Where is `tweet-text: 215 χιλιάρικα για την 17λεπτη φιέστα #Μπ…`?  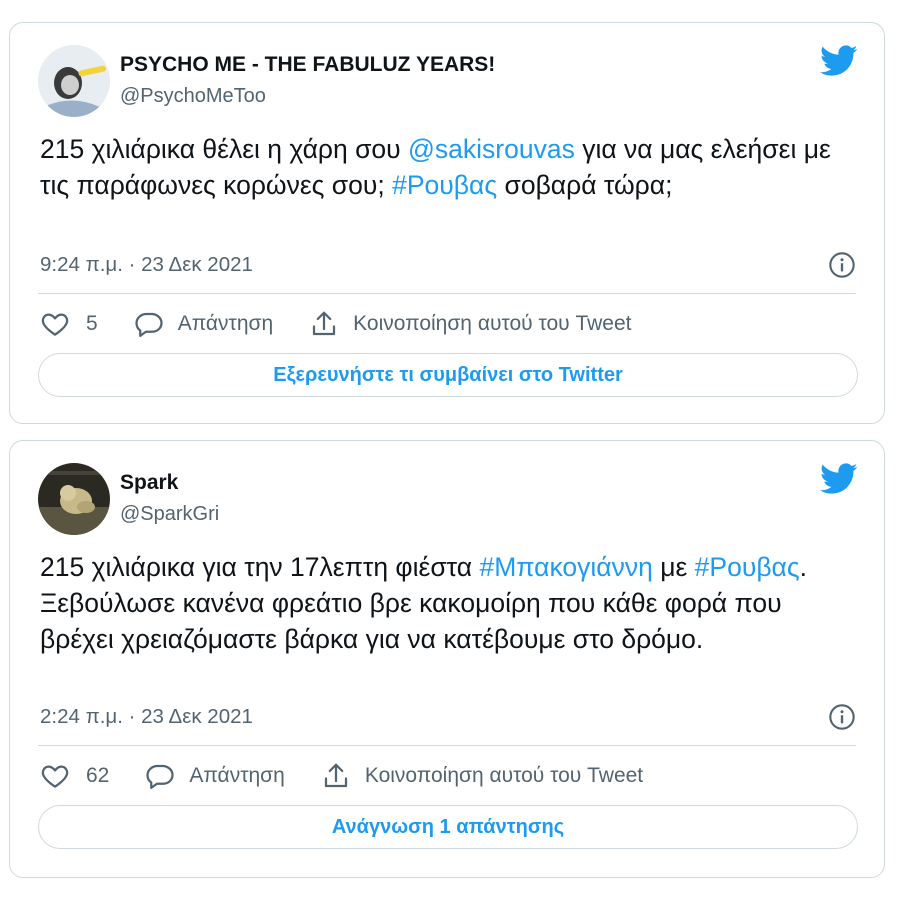 tweet-text: 215 χιλιάρικα για την 17λεπτη φιέστα #Μπ… is located at coordinates (448, 603).